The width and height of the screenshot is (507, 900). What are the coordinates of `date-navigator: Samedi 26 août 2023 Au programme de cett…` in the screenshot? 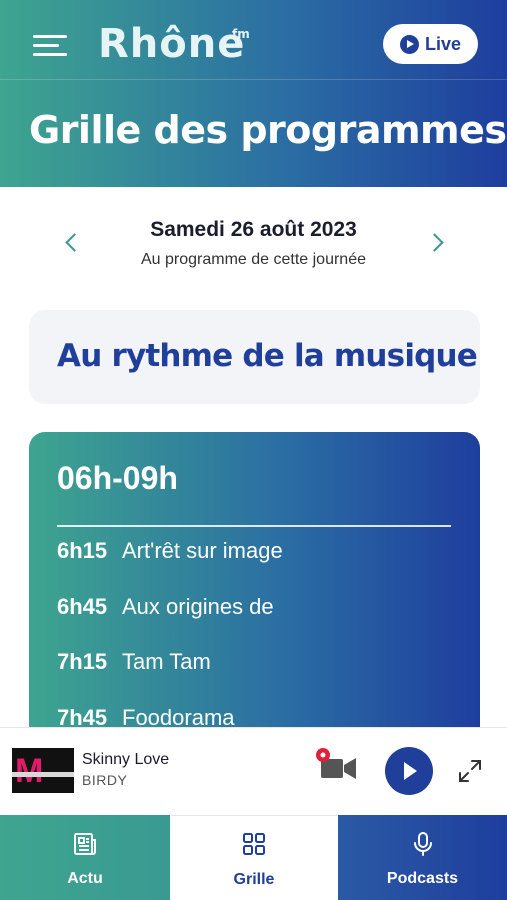 It's located at (253, 245).